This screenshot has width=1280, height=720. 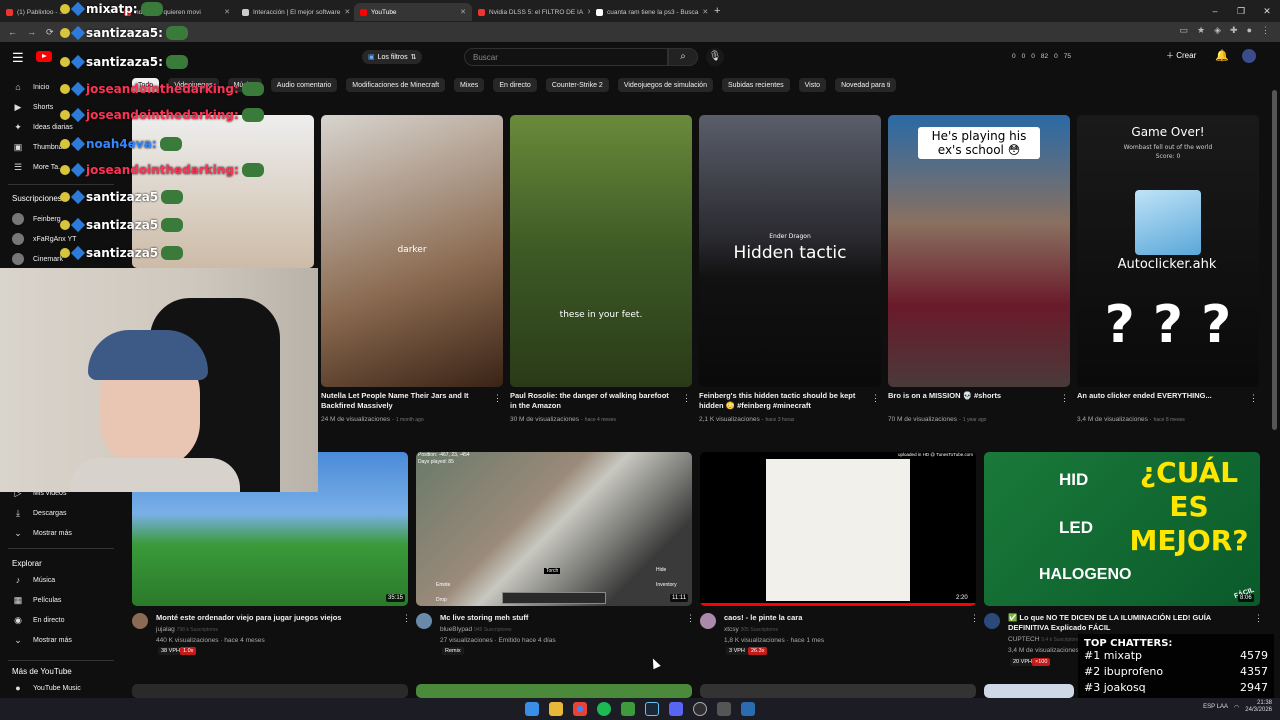 I want to click on youtube-logo, so click(x=44, y=56).